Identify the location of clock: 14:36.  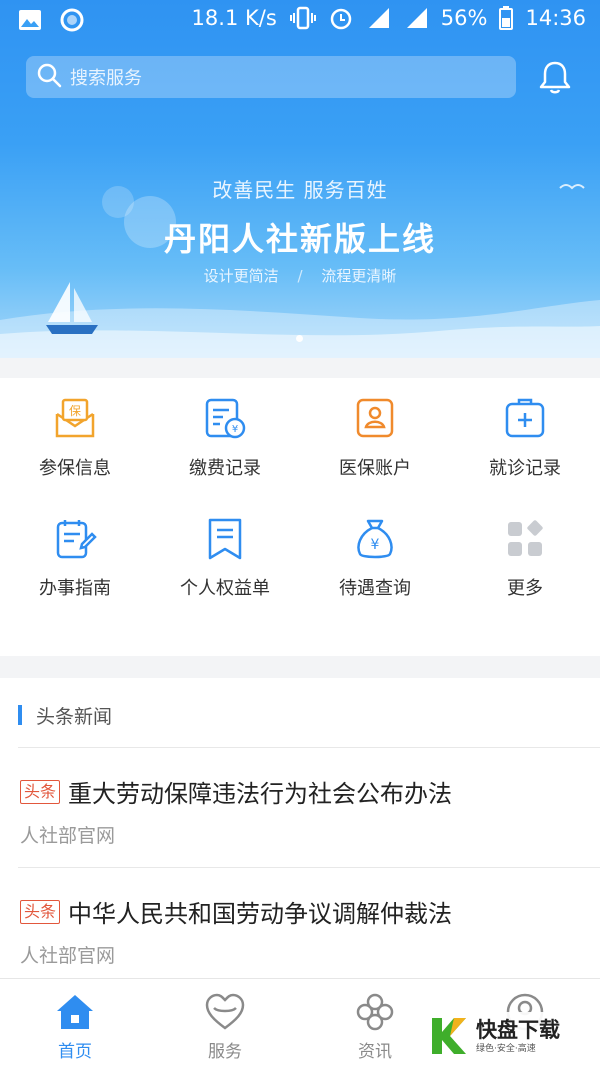
(555, 18).